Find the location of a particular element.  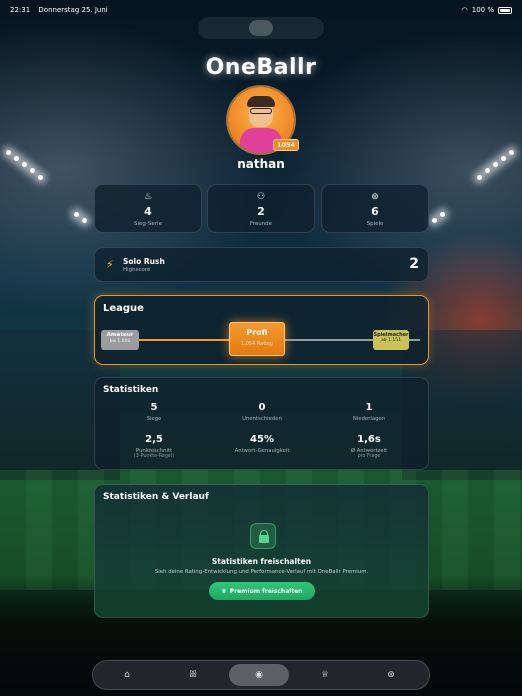

premium-unlock-button: ♛ Premium freischalten is located at coordinates (262, 591).